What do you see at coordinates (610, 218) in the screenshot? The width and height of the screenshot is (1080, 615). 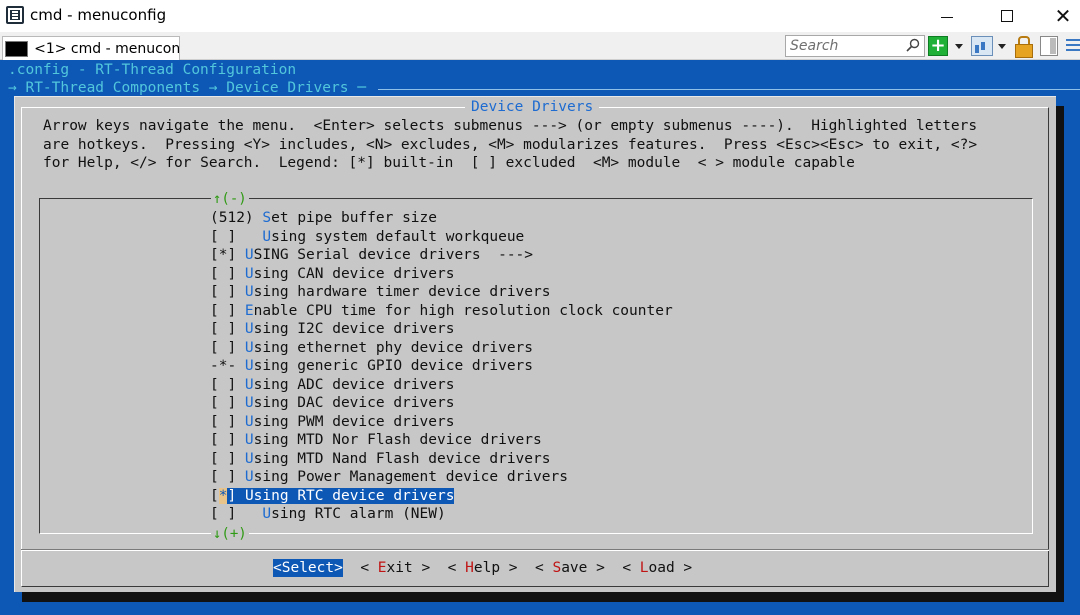 I see `menu-item: (512) Set pipe buffer size` at bounding box center [610, 218].